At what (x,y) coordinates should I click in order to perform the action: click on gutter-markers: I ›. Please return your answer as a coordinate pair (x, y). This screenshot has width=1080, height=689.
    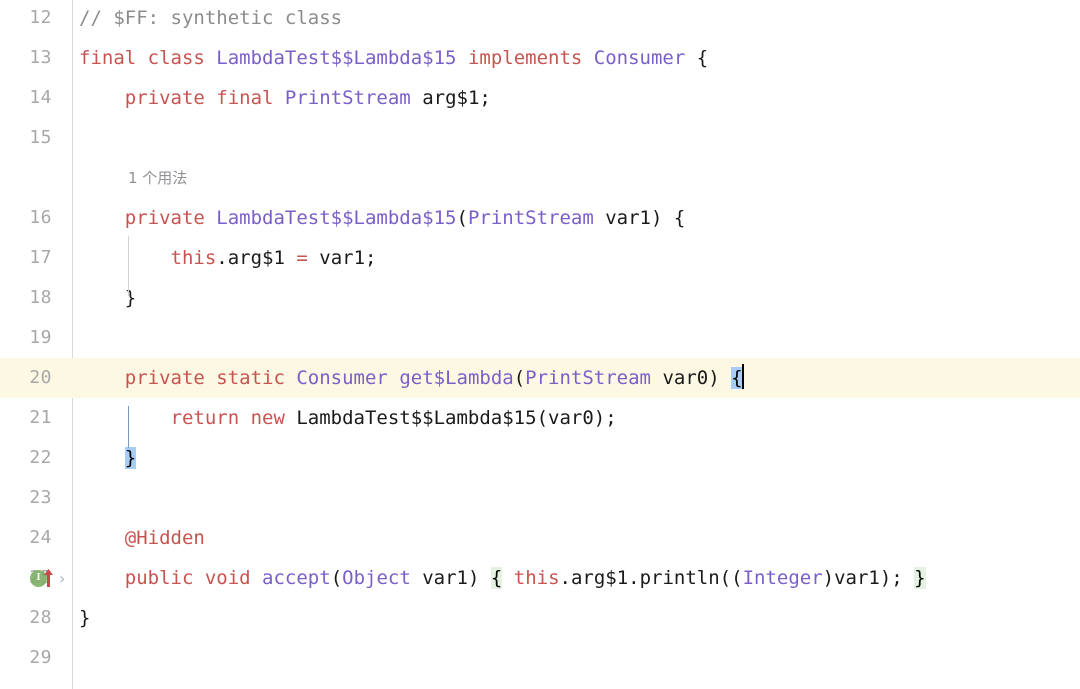
    Looking at the image, I should click on (47, 578).